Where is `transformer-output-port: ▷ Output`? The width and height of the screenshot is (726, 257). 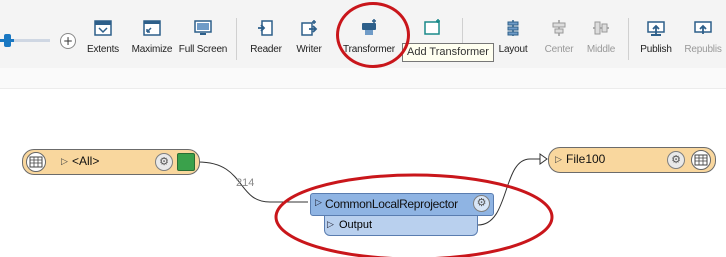
transformer-output-port: ▷ Output is located at coordinates (401, 225).